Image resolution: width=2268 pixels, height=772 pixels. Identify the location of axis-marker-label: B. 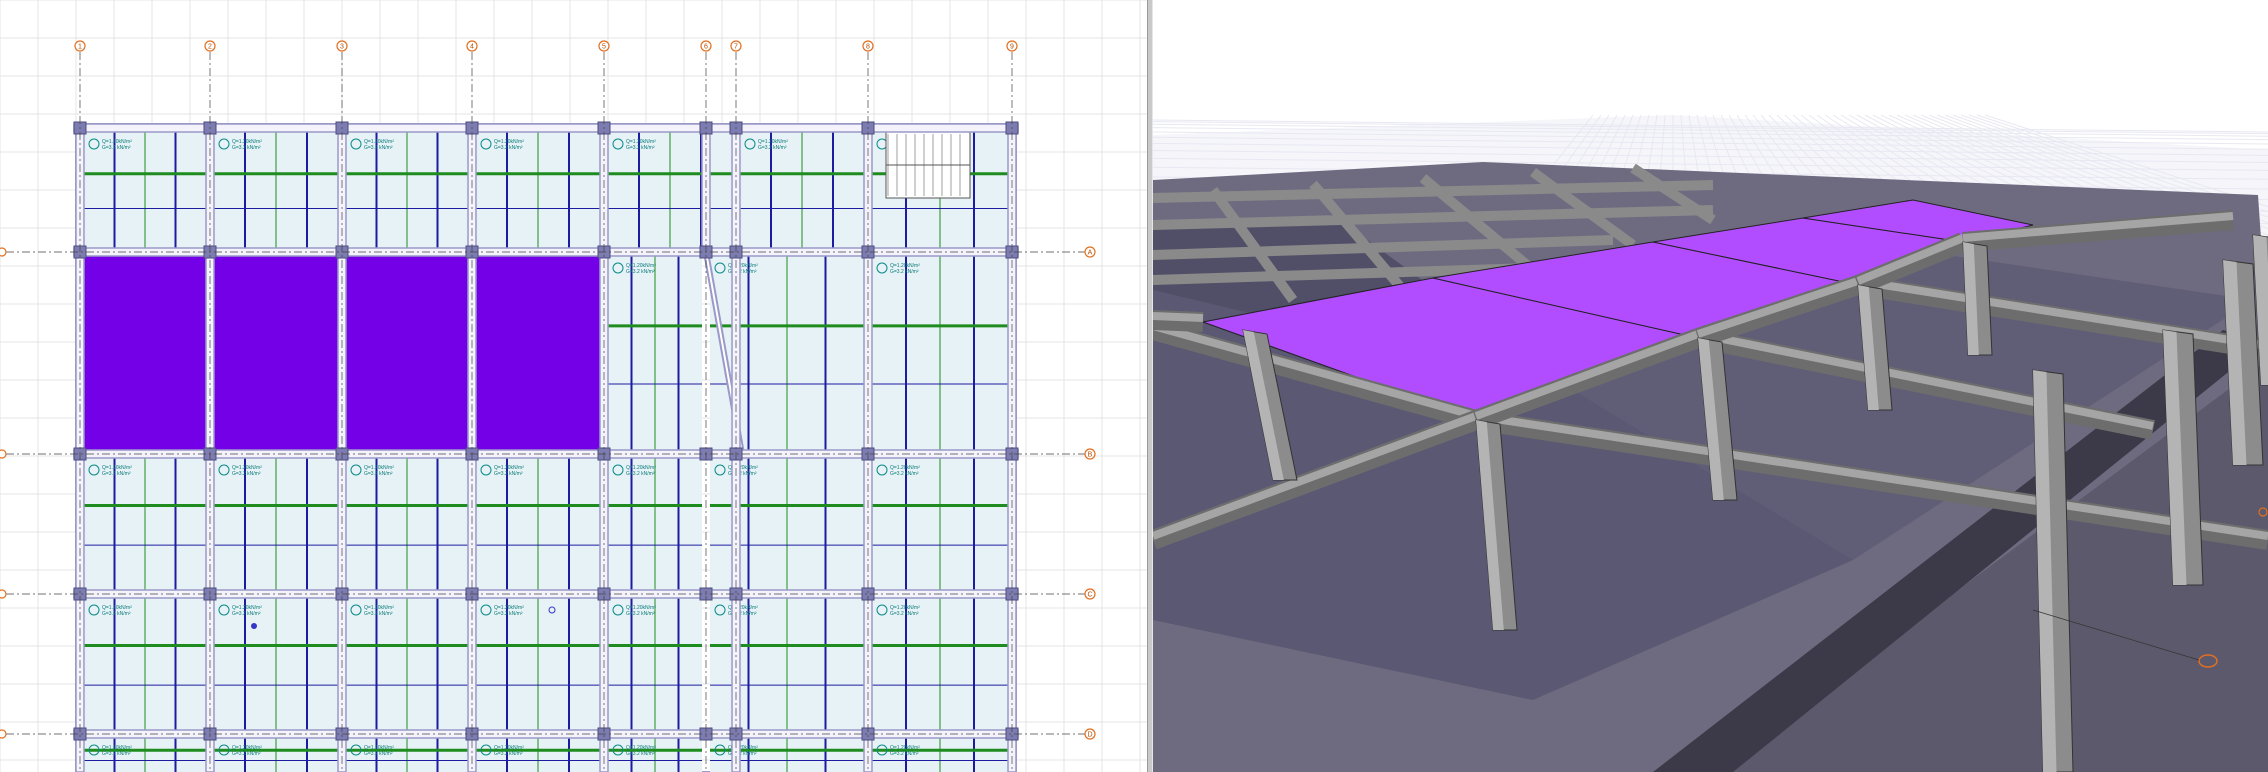
(1090, 455).